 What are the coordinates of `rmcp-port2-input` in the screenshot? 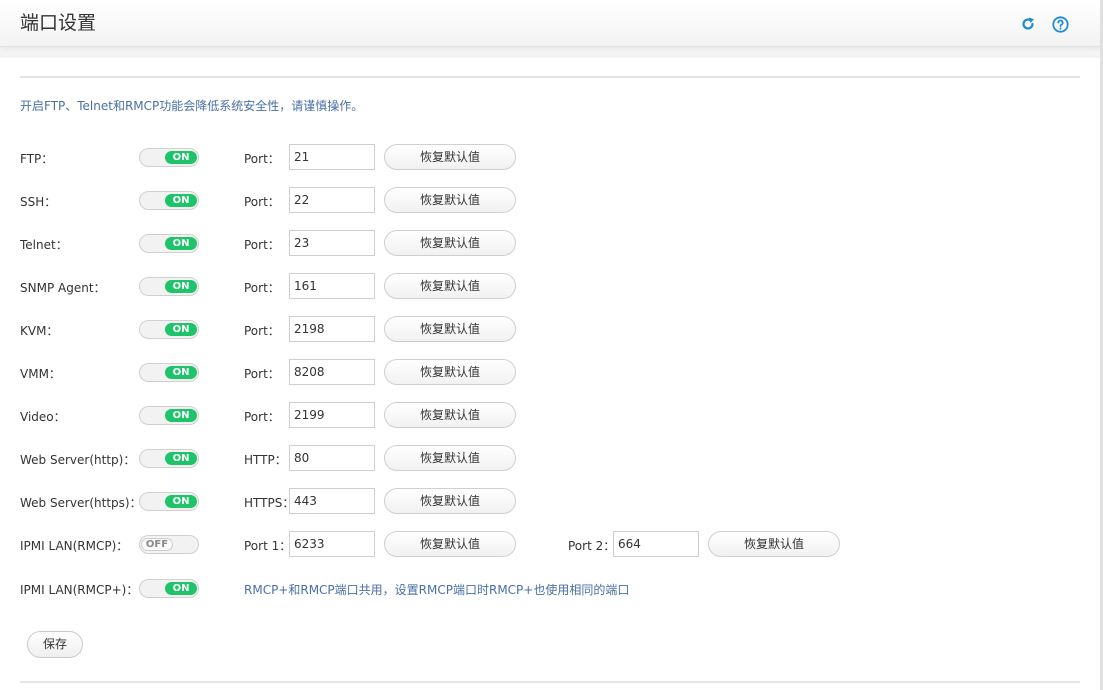 It's located at (656, 544).